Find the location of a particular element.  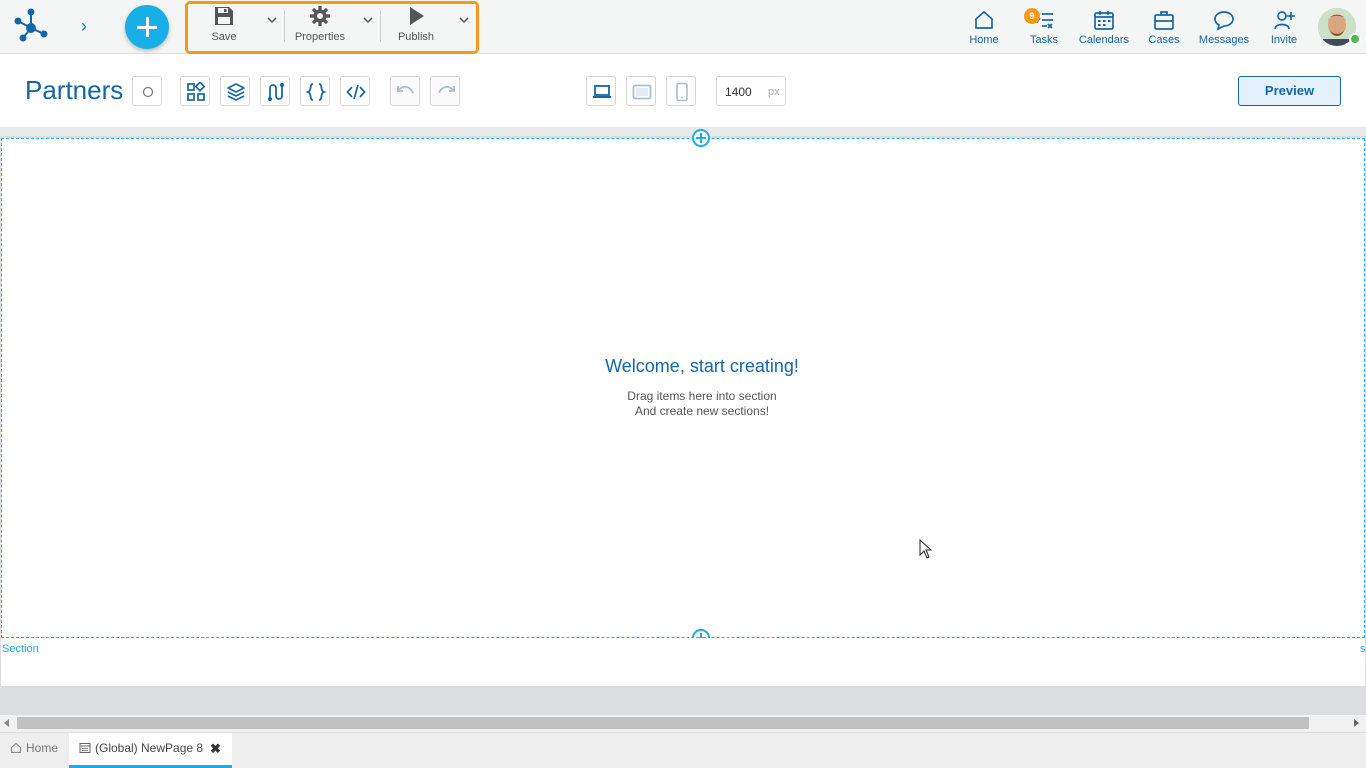

nav-calendars-label: Calendars is located at coordinates (1104, 40).